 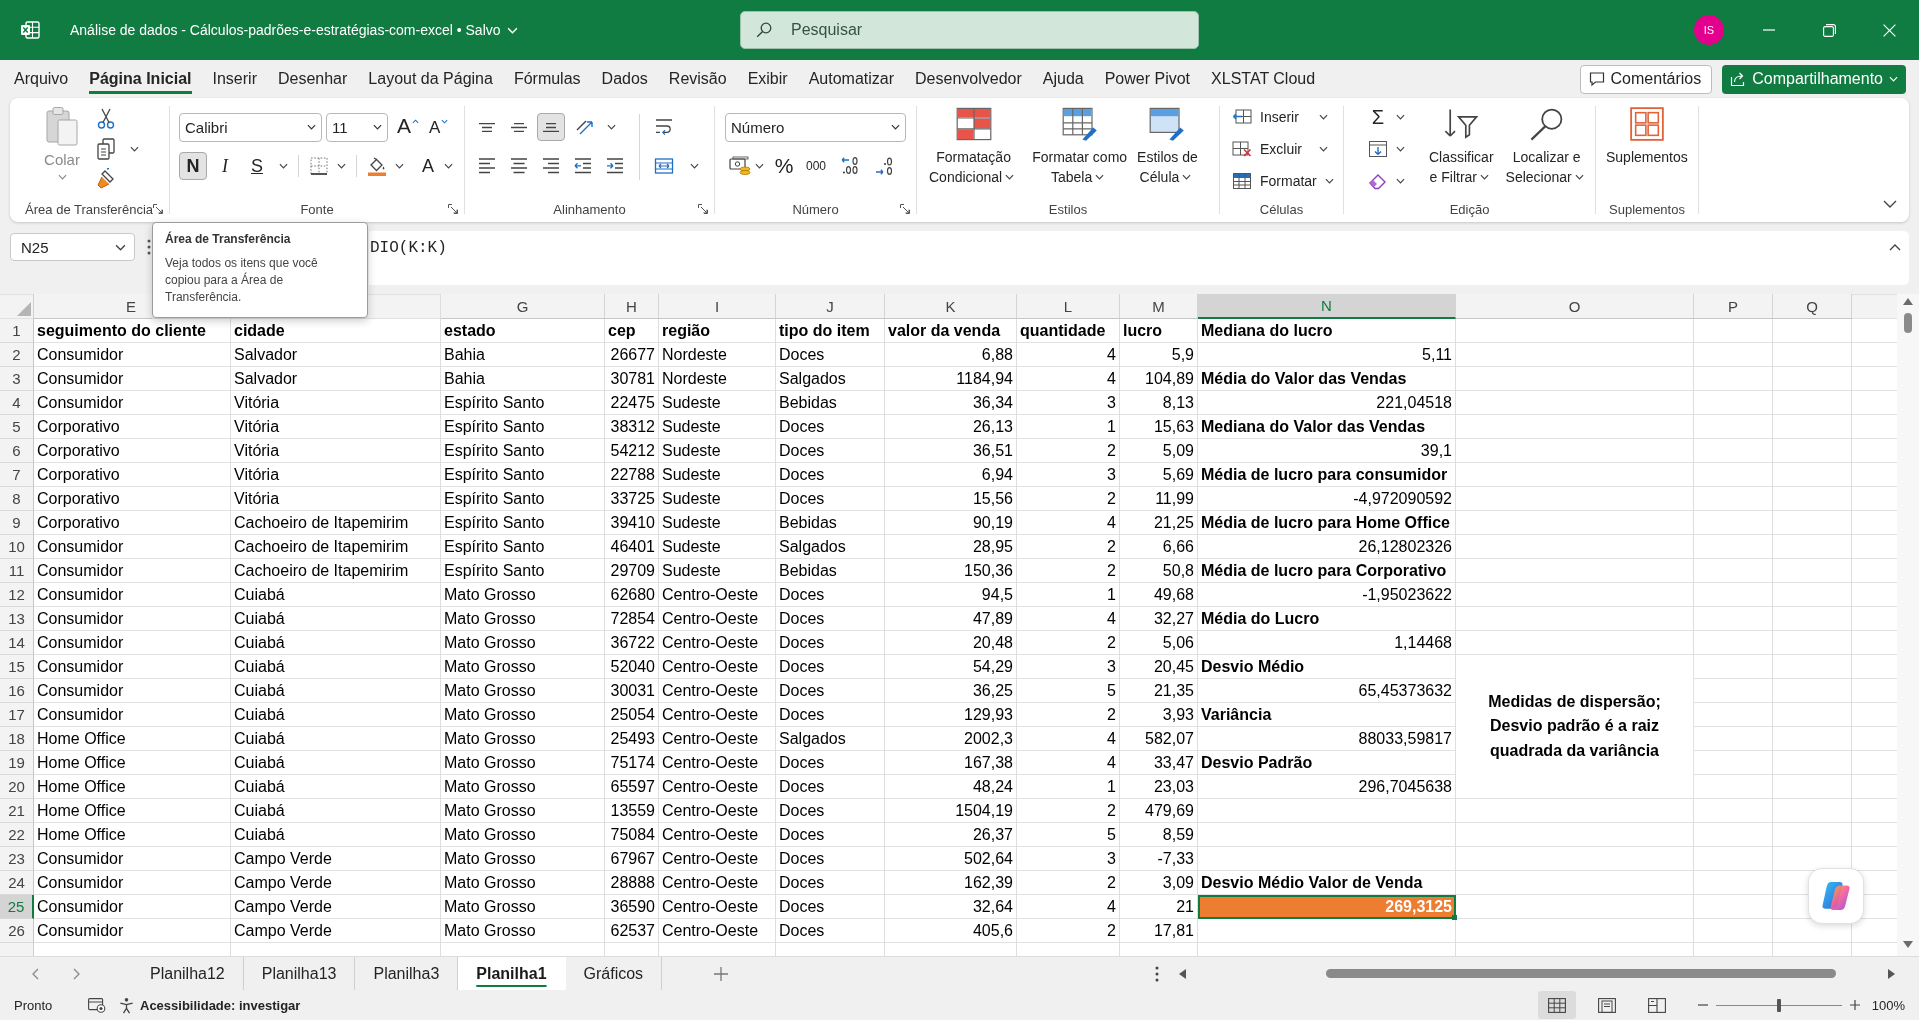 I want to click on font-family-dropdown: Calibri, so click(x=250, y=127).